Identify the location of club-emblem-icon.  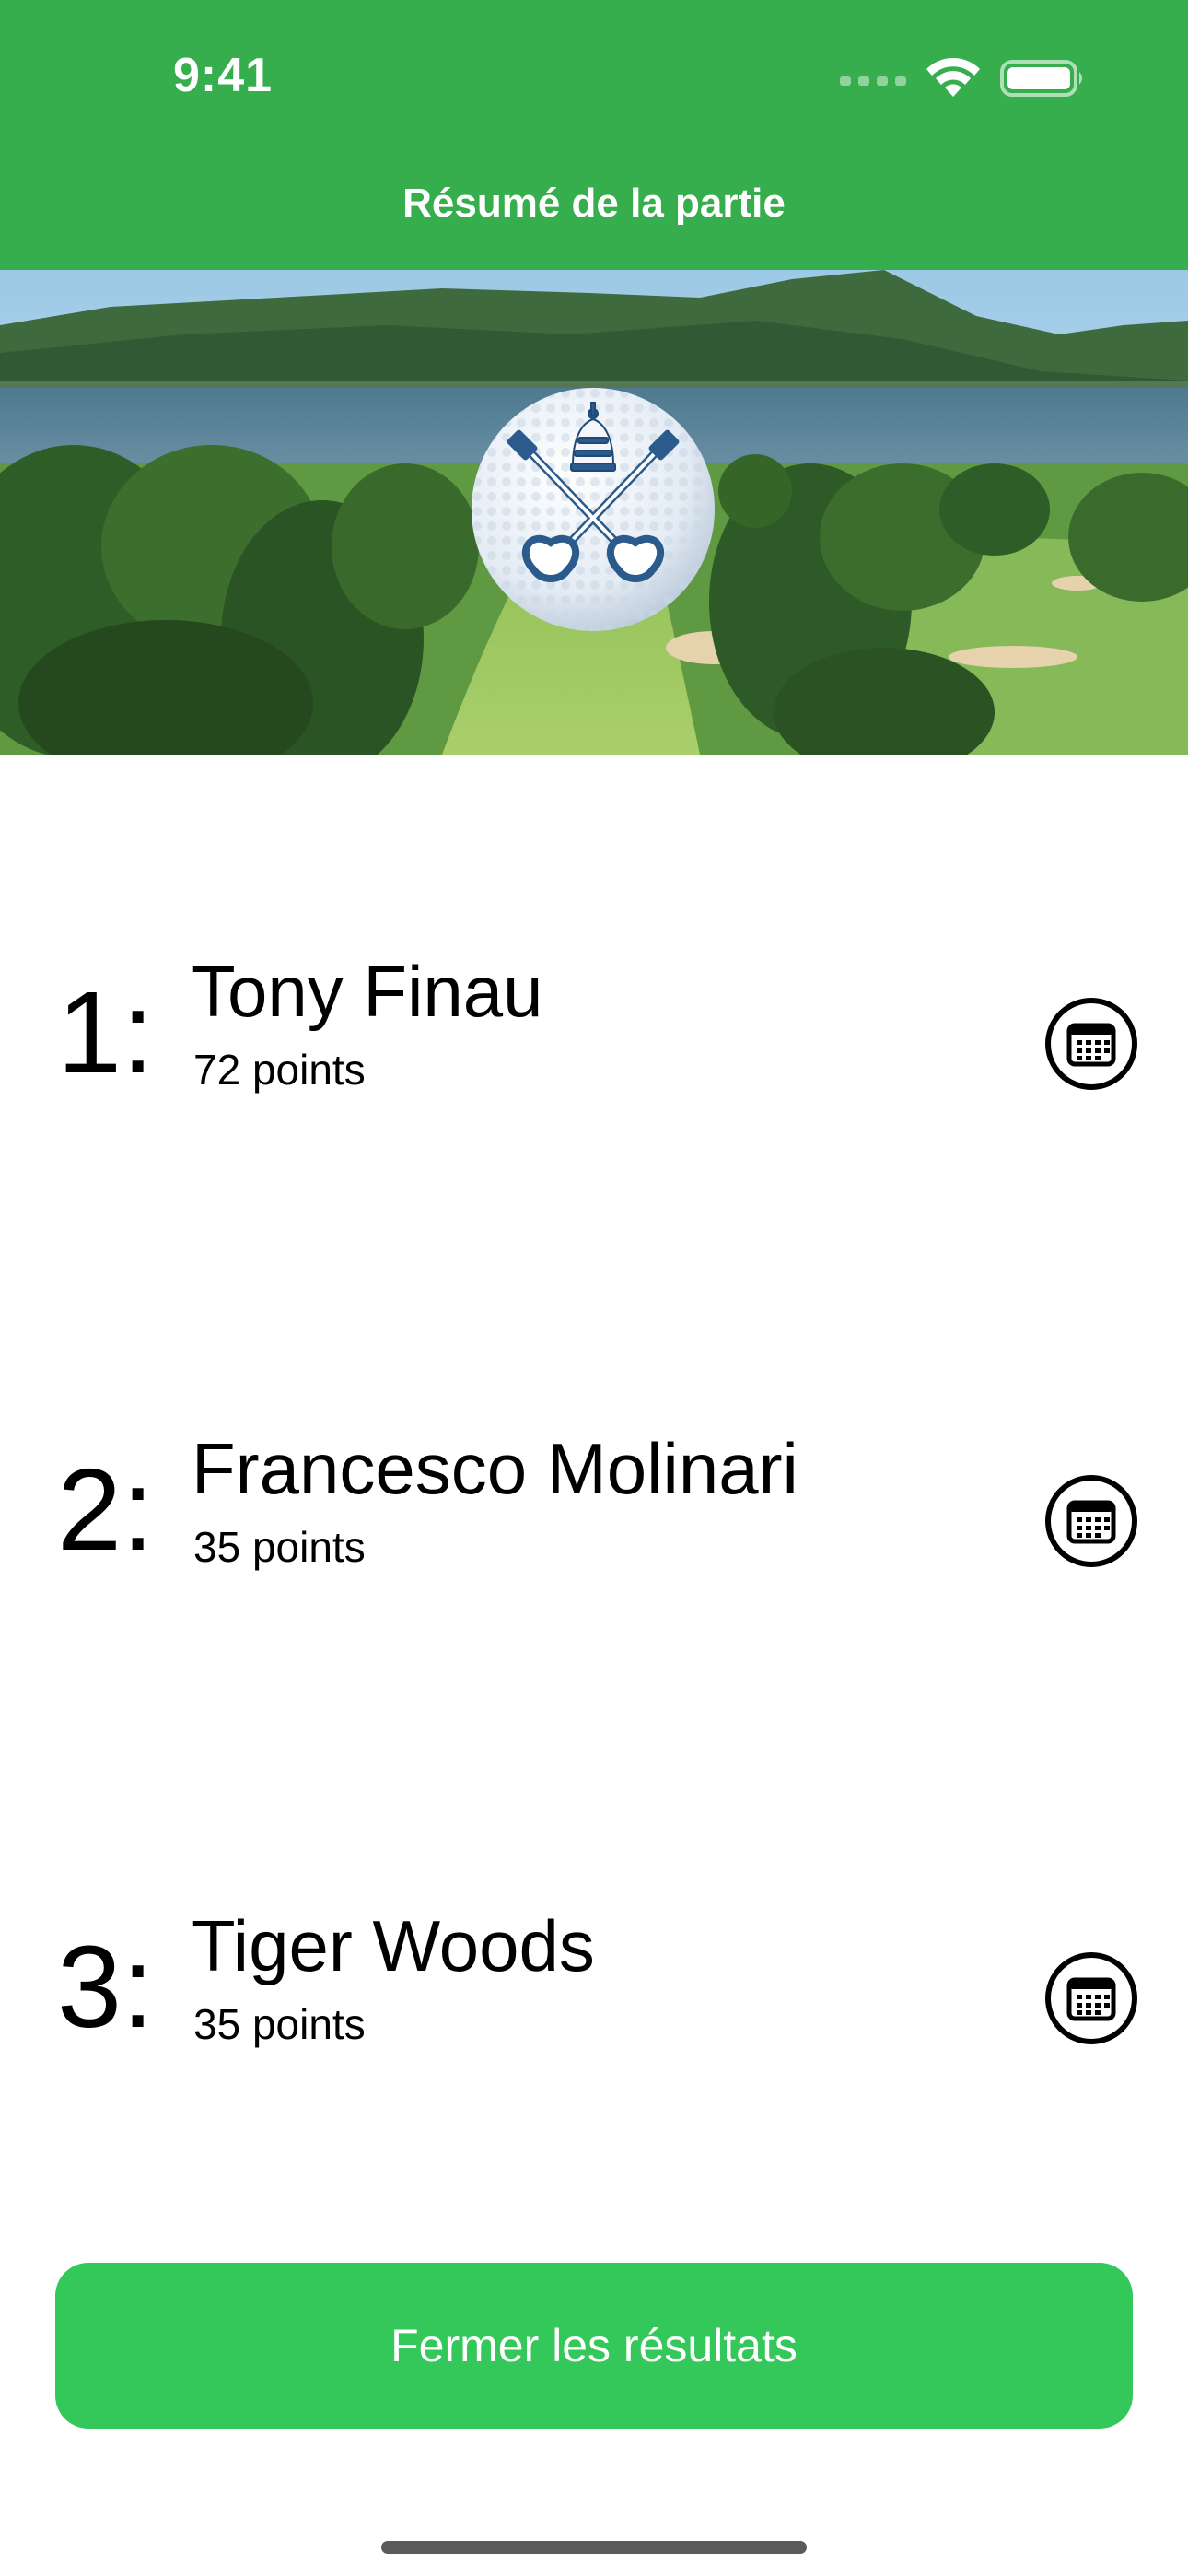
(593, 509).